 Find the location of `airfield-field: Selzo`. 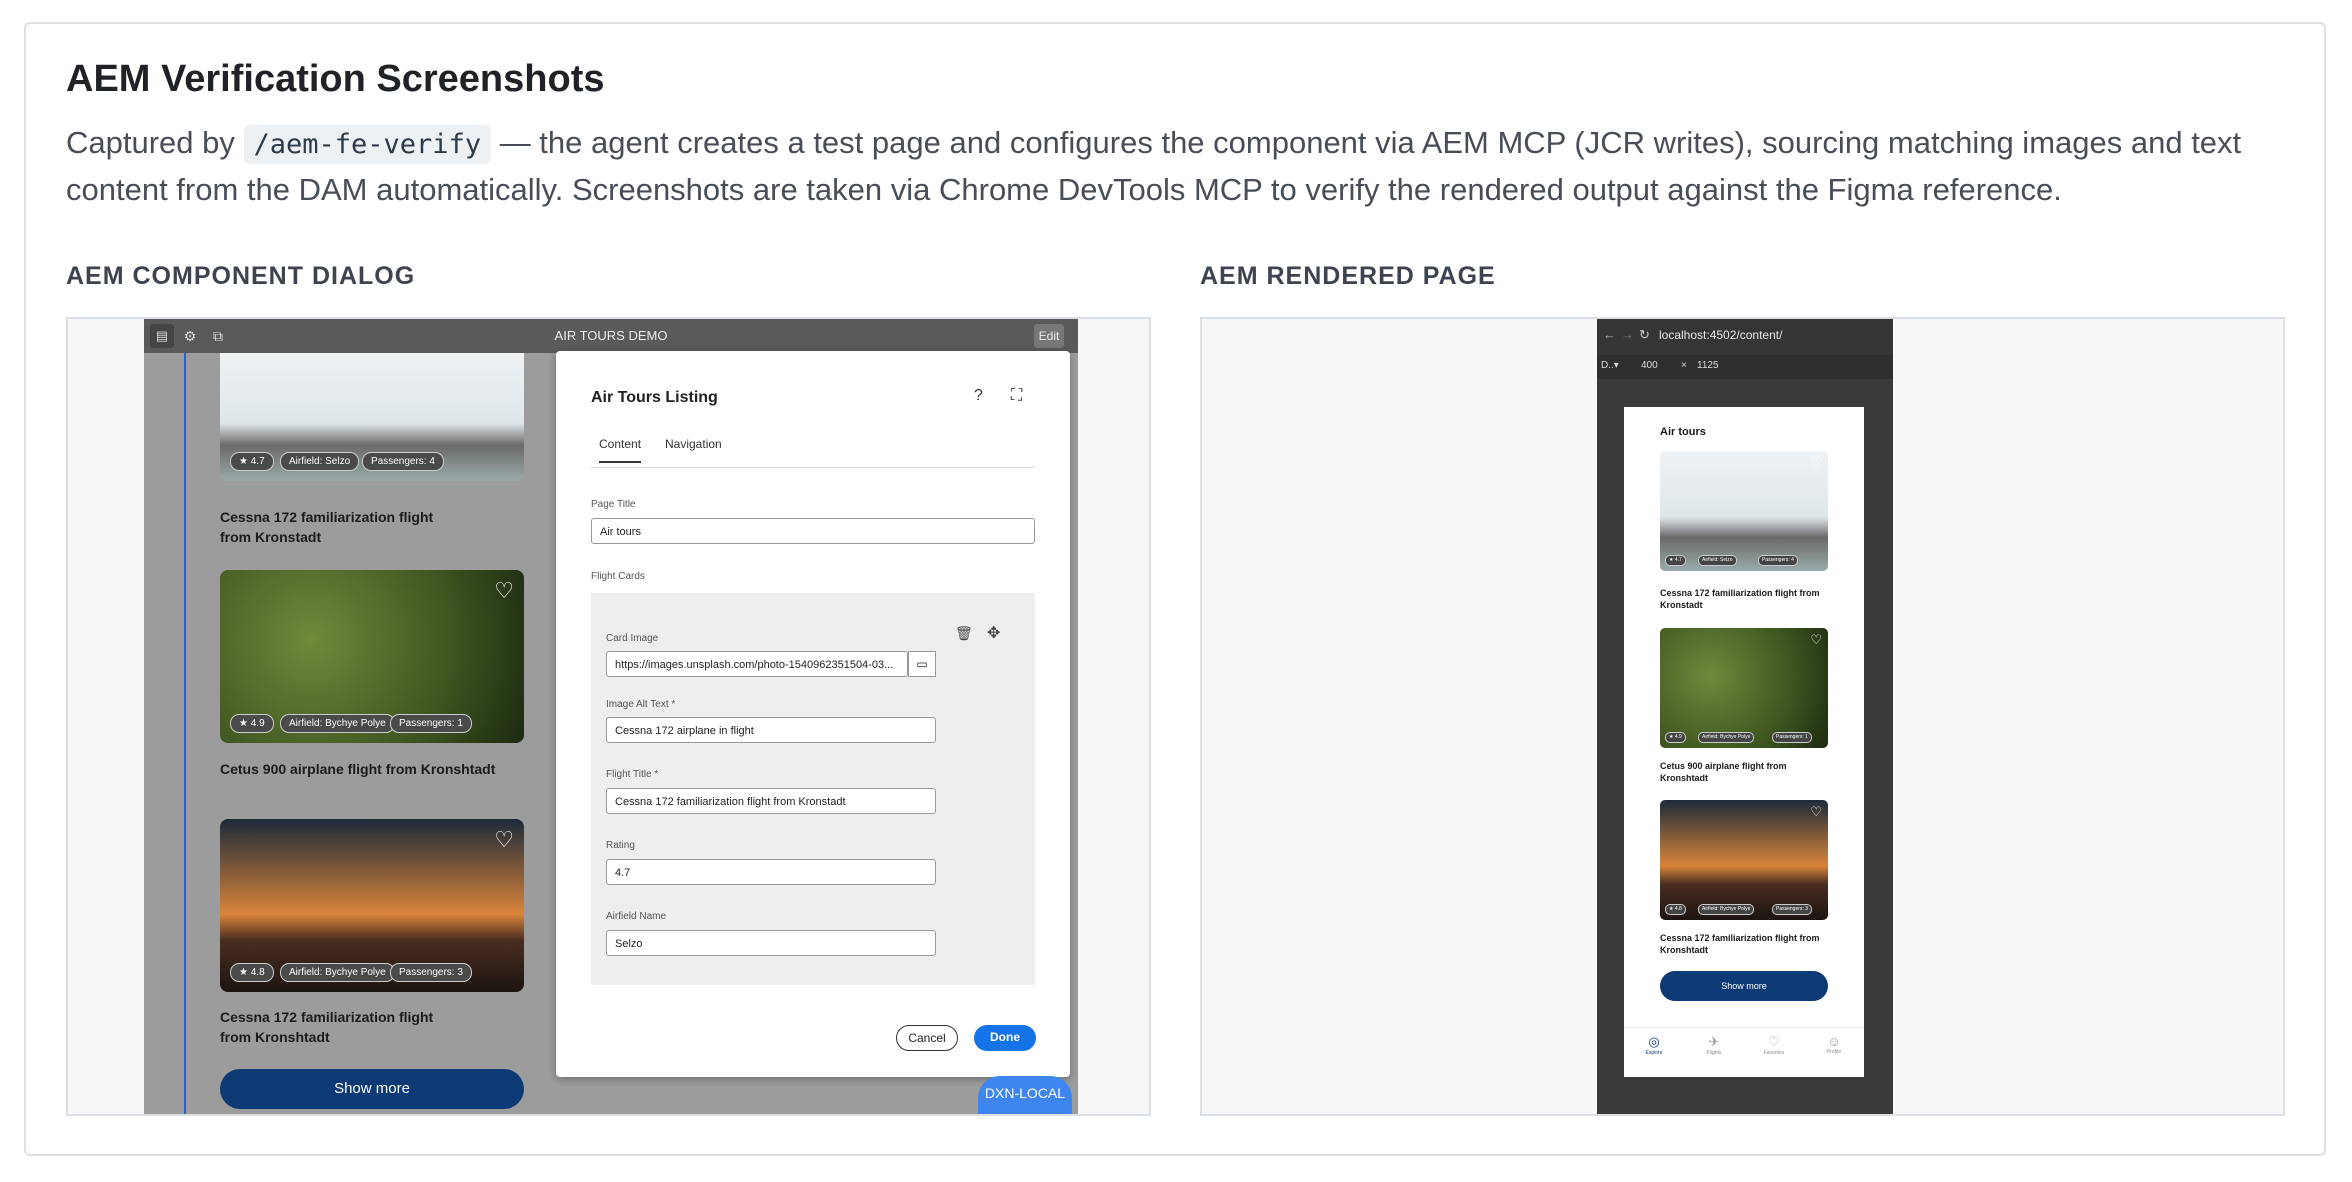

airfield-field: Selzo is located at coordinates (771, 943).